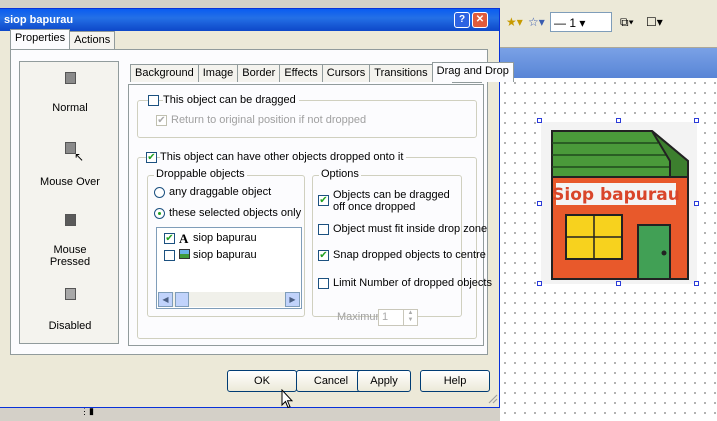  What do you see at coordinates (323, 283) in the screenshot?
I see `option-limit-number-checkbox` at bounding box center [323, 283].